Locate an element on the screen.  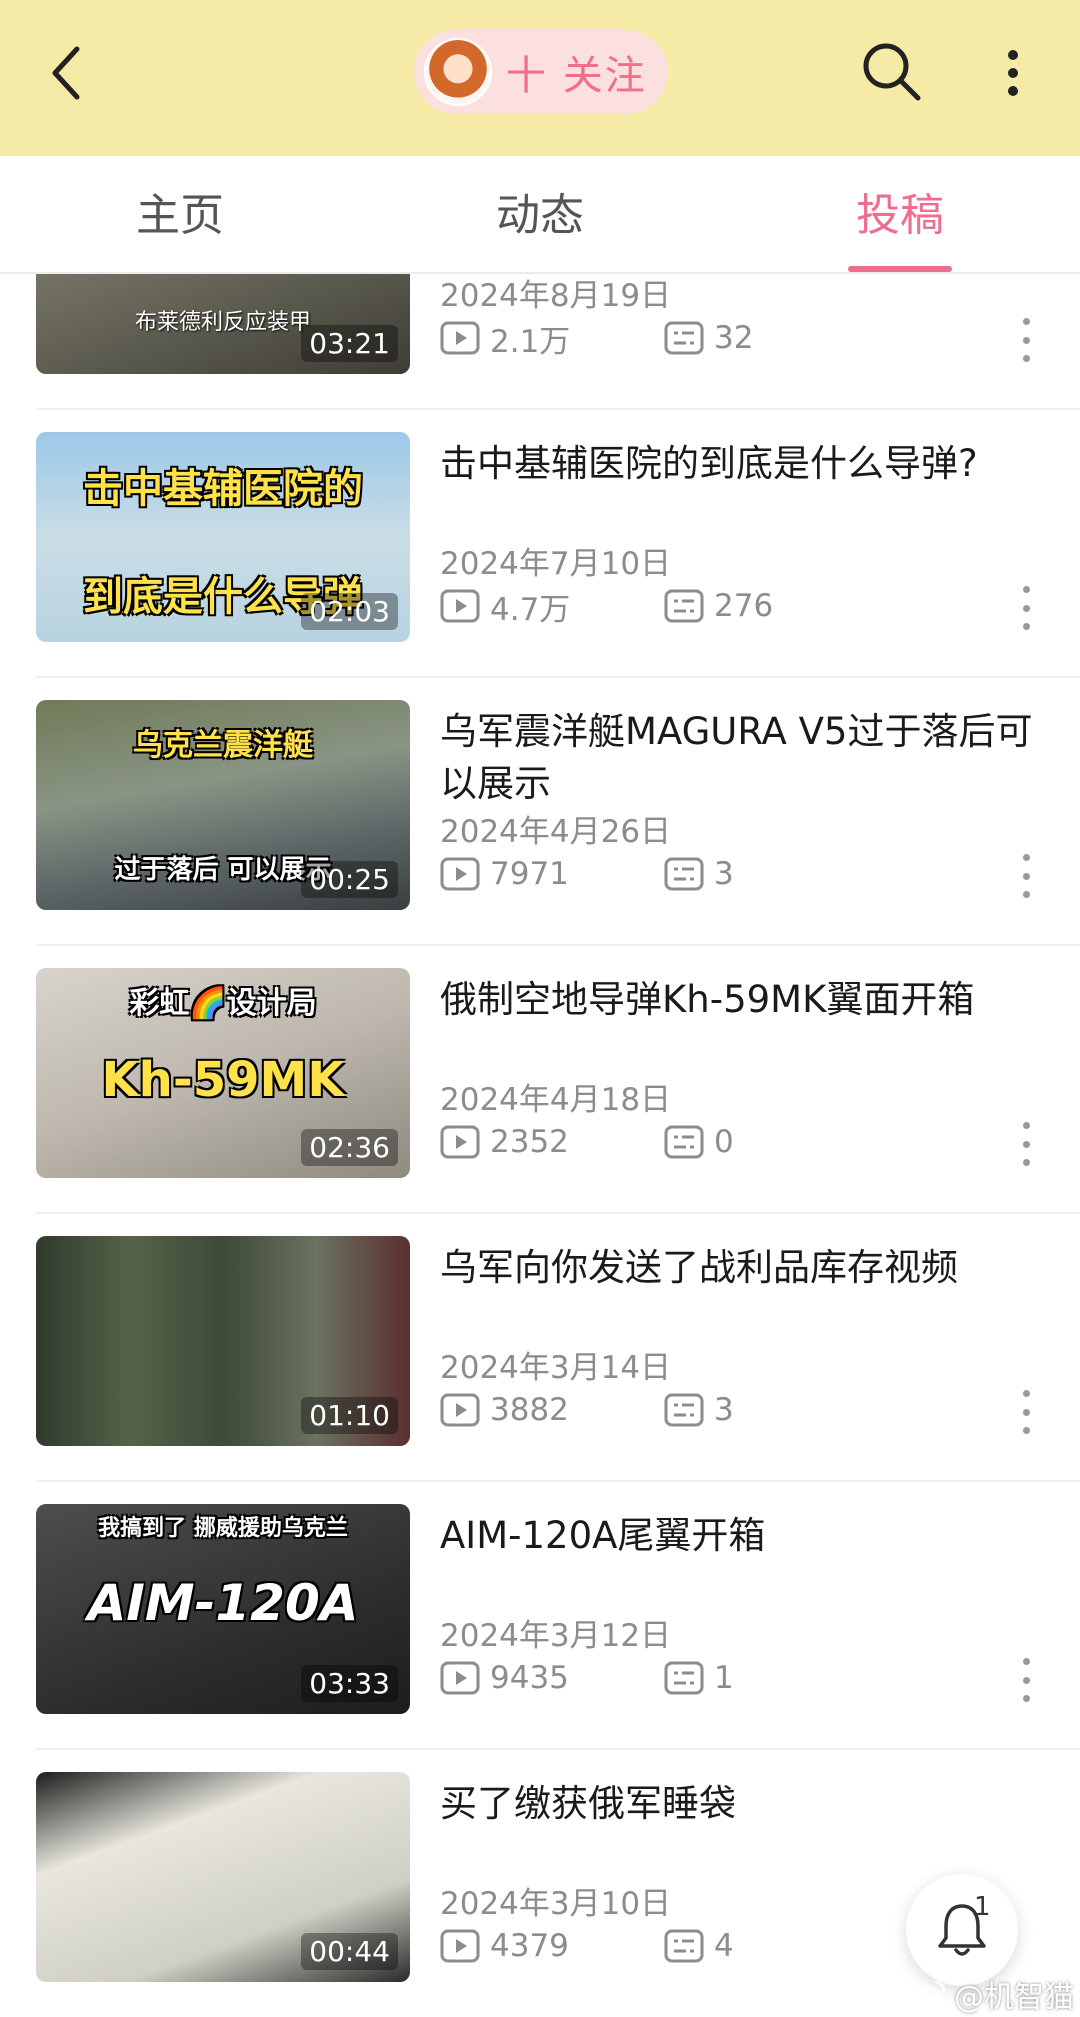
video-title: 乌军向你发送了战利品库存视频 is located at coordinates (740, 1268).